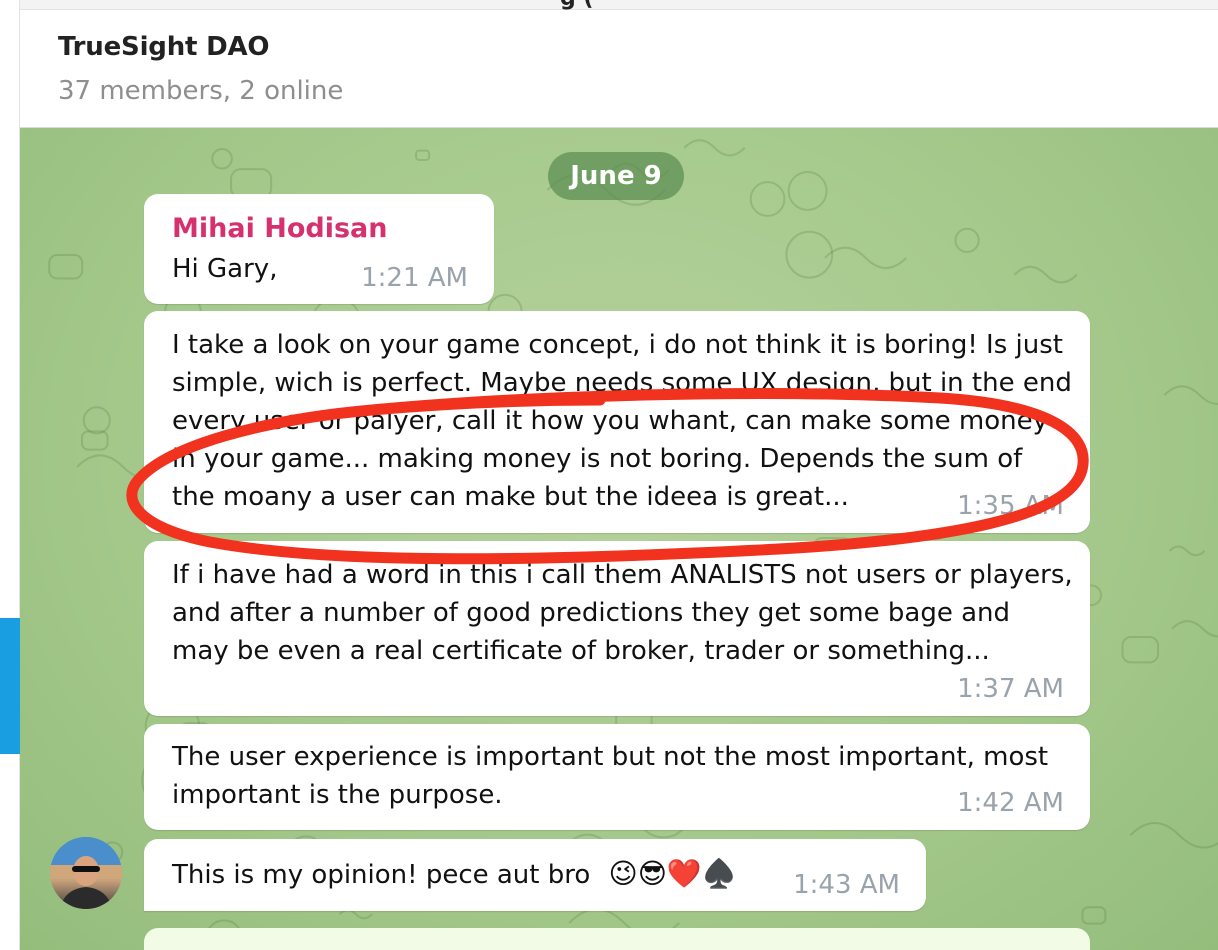 This screenshot has width=1218, height=950. I want to click on message-text: Hi Gary,, so click(224, 269).